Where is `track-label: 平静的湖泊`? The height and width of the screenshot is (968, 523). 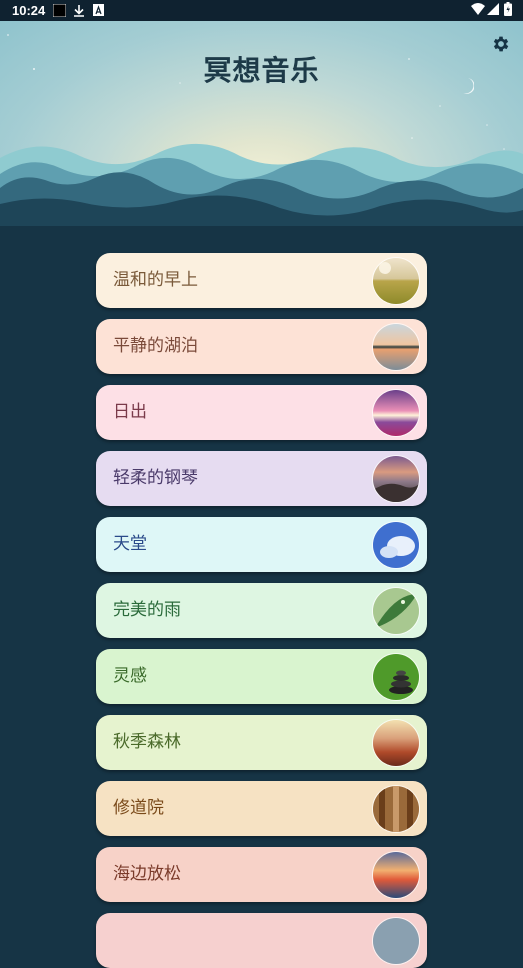 track-label: 平静的湖泊 is located at coordinates (155, 346).